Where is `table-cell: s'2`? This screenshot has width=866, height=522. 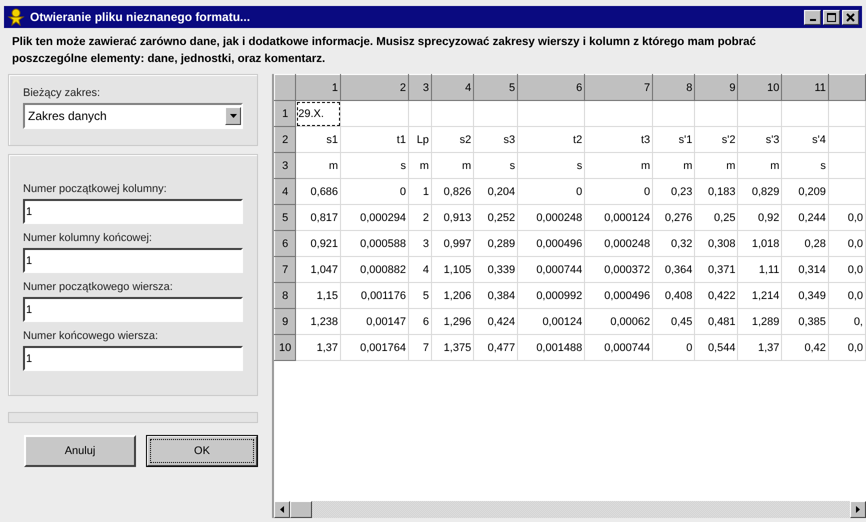
table-cell: s'2 is located at coordinates (716, 139).